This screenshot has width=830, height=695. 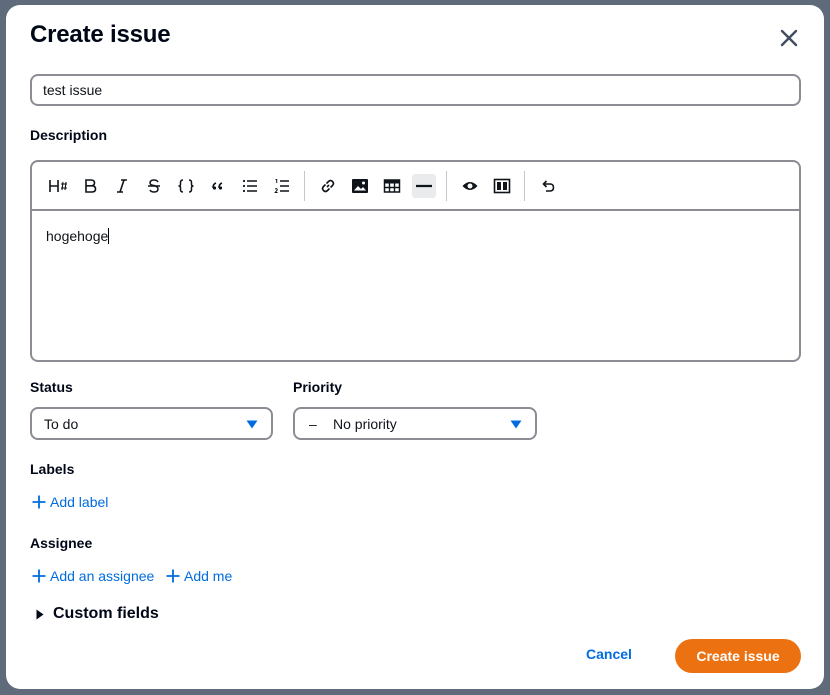 I want to click on numbered-list-icon, so click(x=281, y=186).